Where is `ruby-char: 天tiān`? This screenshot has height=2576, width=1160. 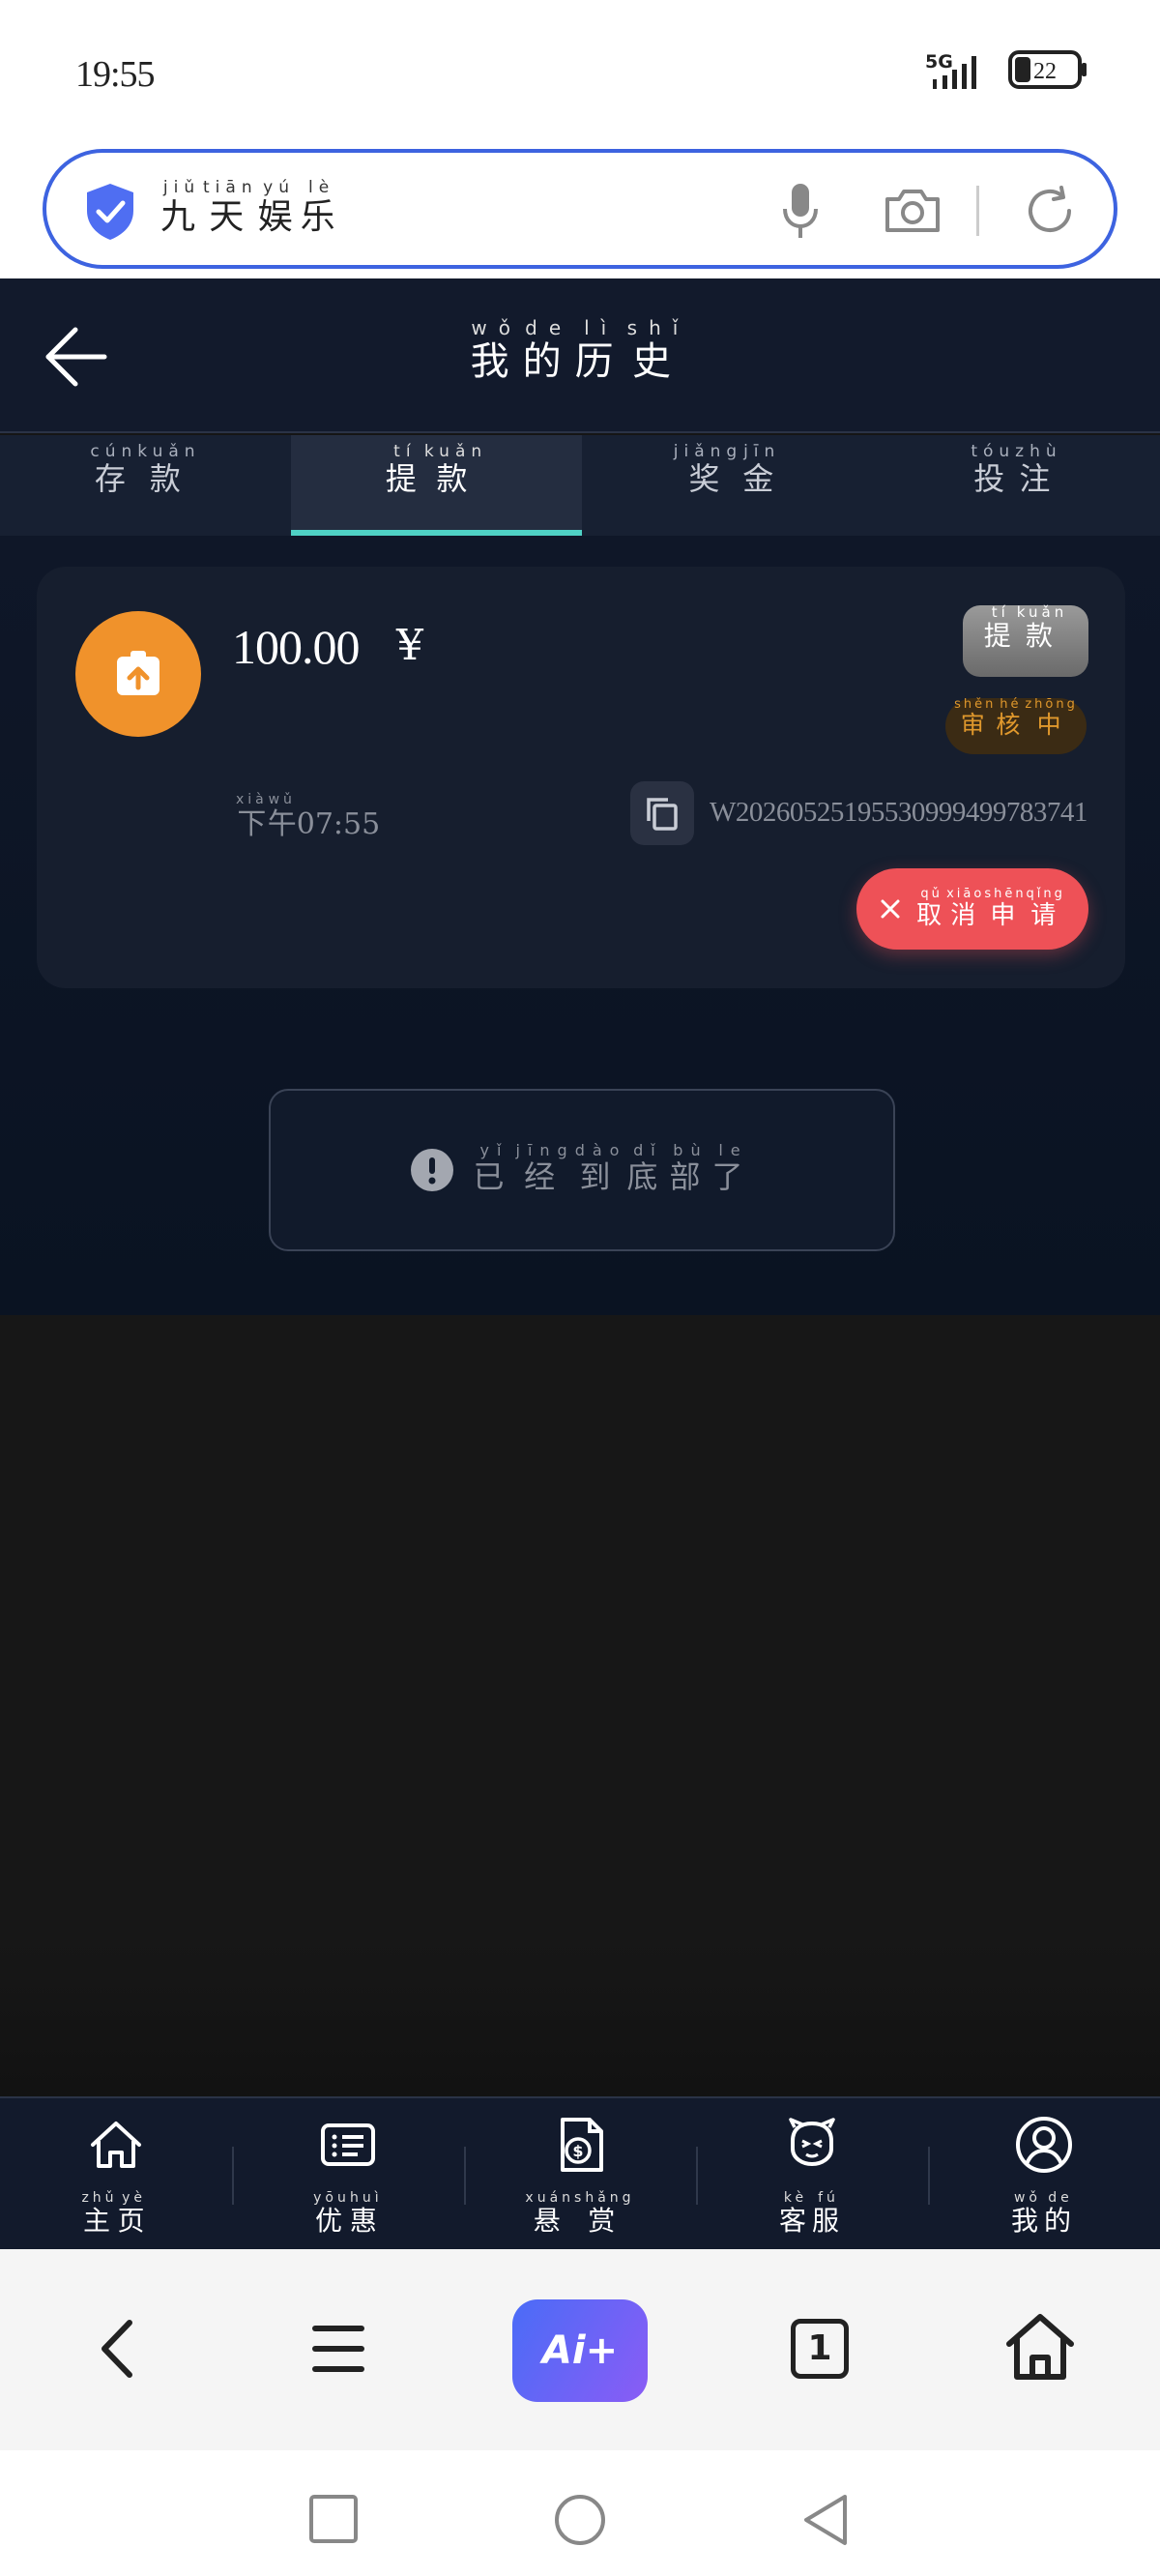
ruby-char: 天tiān is located at coordinates (231, 207).